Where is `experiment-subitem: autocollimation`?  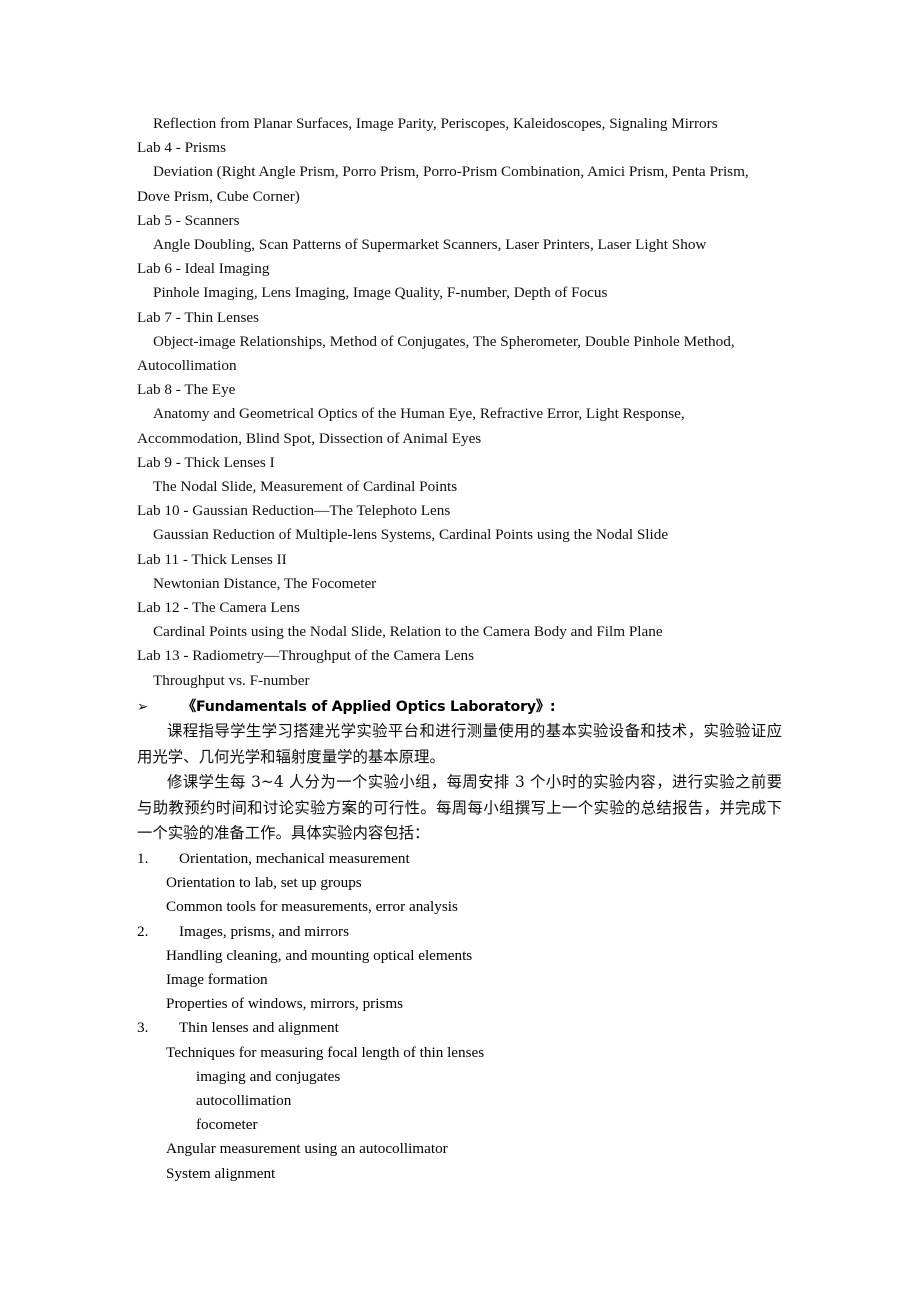 experiment-subitem: autocollimation is located at coordinates (244, 1101).